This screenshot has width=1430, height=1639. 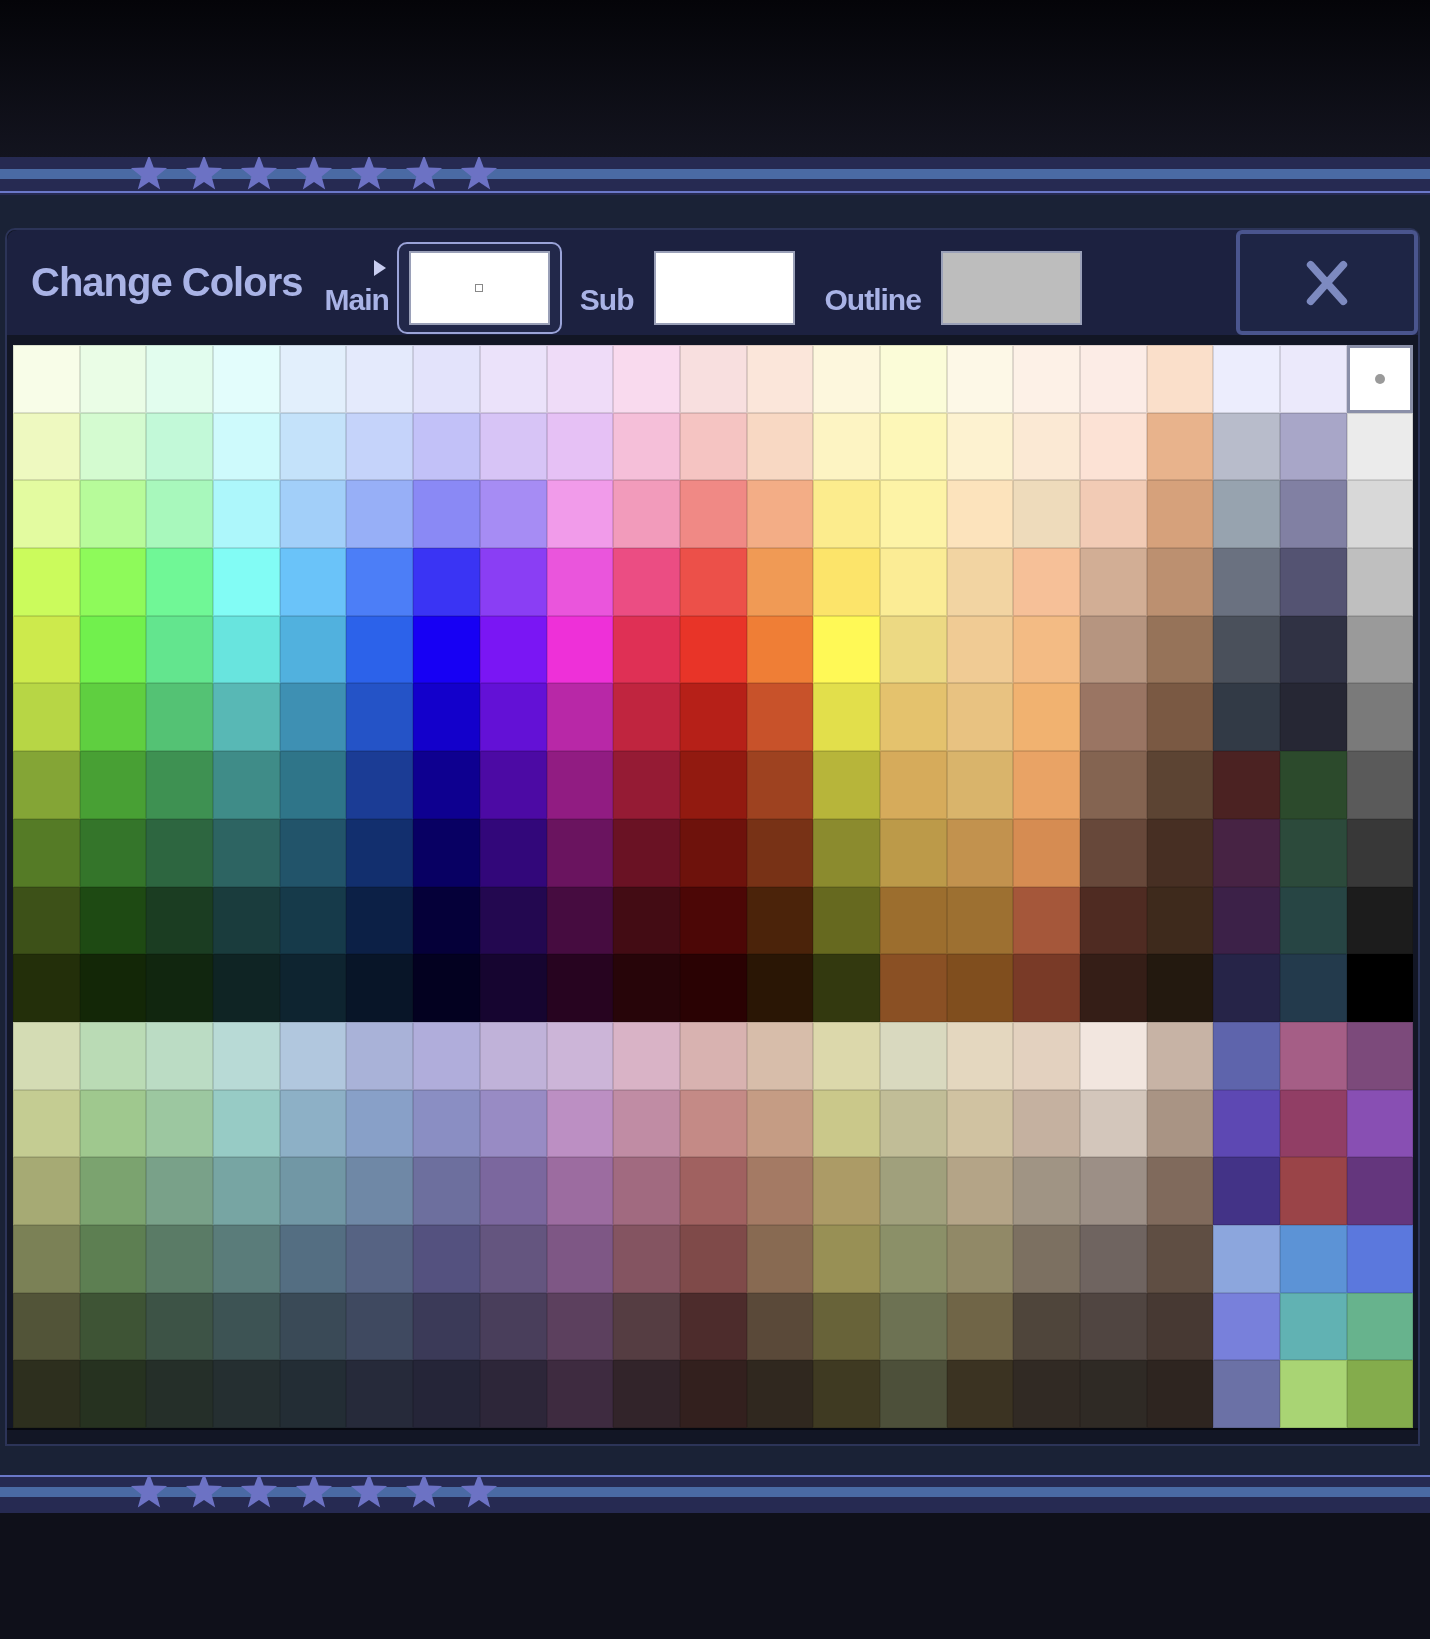 I want to click on slot-label: Outline, so click(x=872, y=300).